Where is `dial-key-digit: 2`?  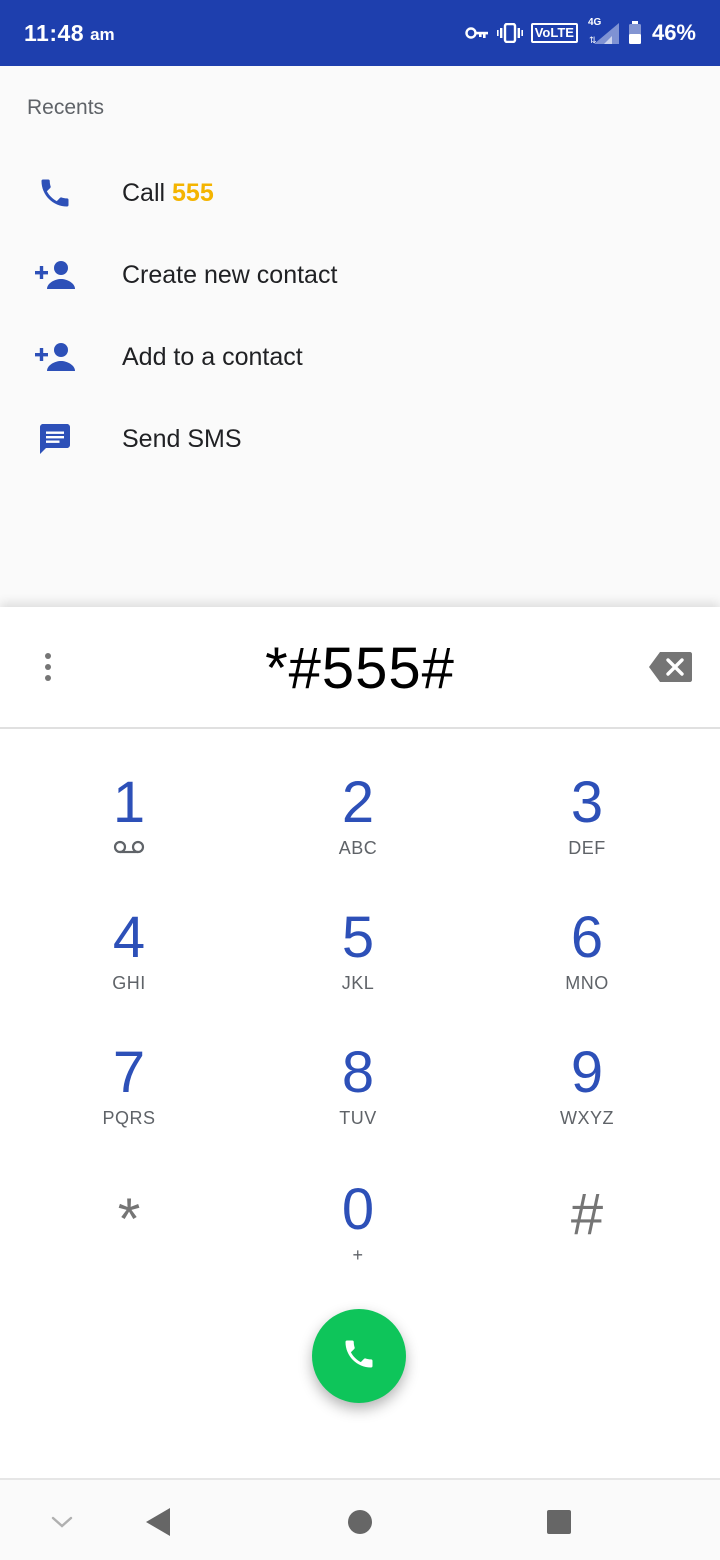
dial-key-digit: 2 is located at coordinates (358, 802).